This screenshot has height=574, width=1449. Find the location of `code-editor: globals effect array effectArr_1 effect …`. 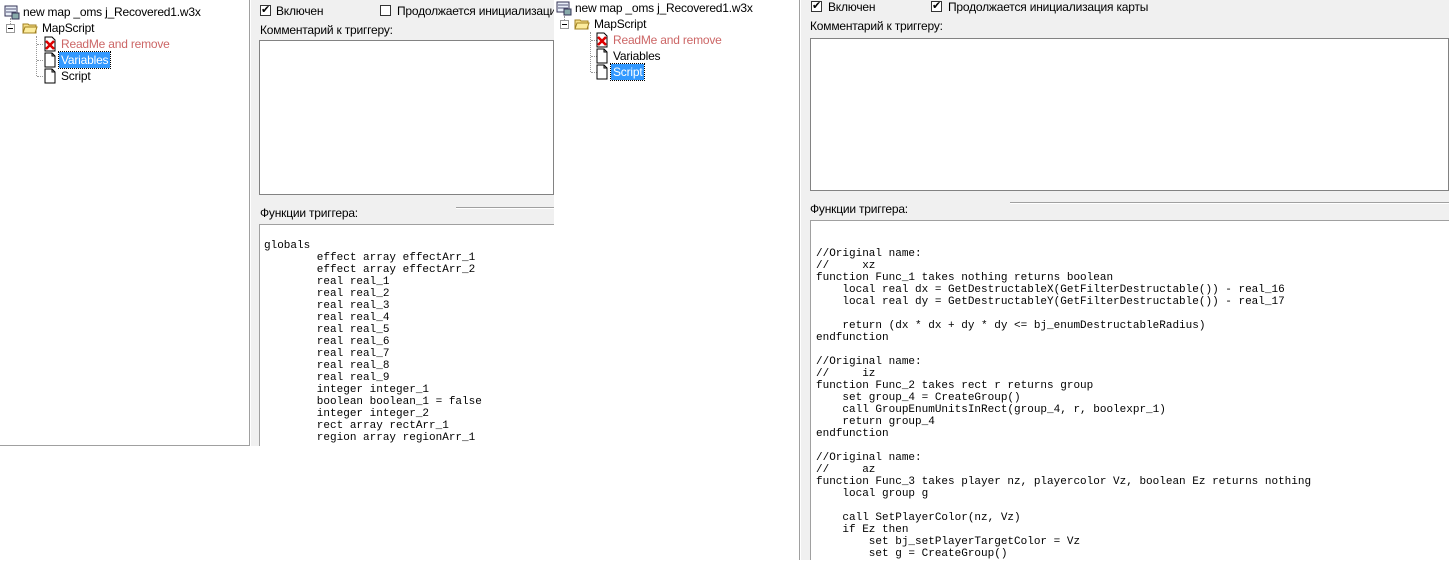

code-editor: globals effect array effectArr_1 effect … is located at coordinates (406, 335).